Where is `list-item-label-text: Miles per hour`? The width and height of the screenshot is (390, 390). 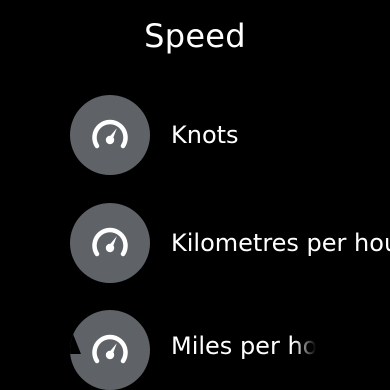
list-item-label-text: Miles per hour is located at coordinates (243, 346).